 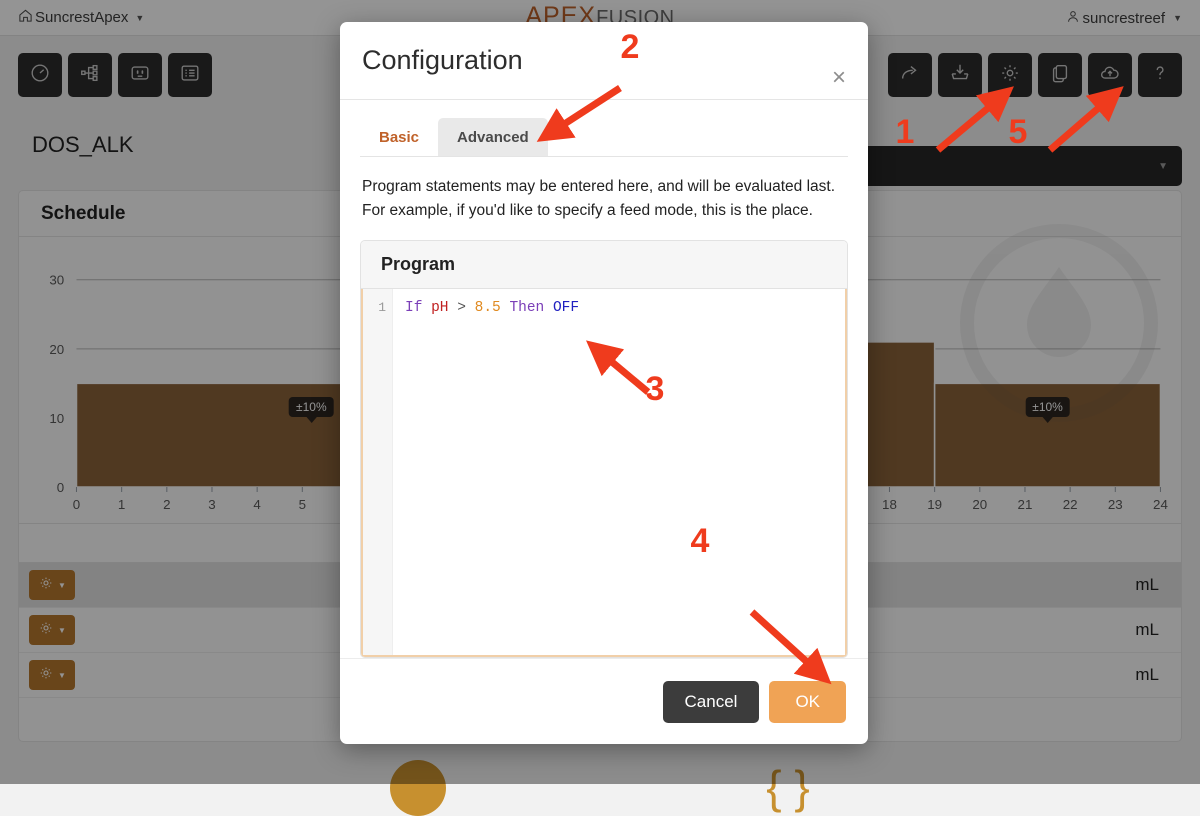 What do you see at coordinates (461, 308) in the screenshot?
I see `code-token-operator: >` at bounding box center [461, 308].